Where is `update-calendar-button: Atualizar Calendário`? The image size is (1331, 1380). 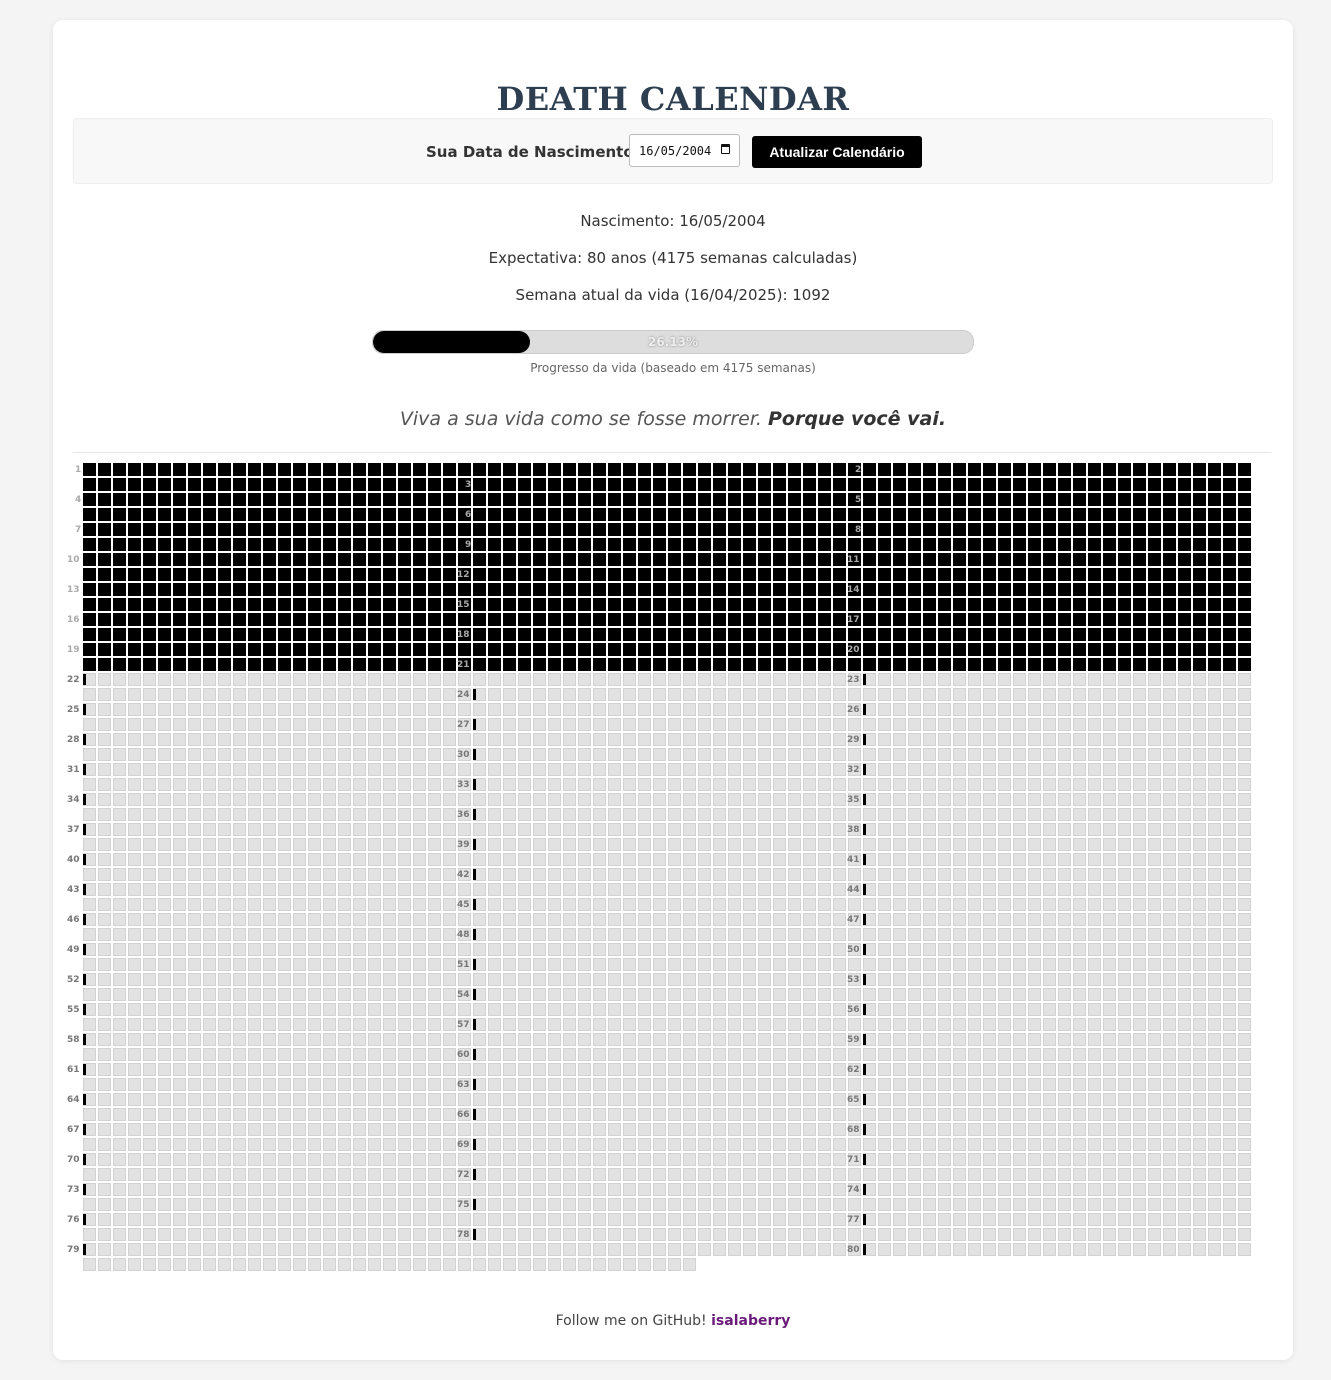 update-calendar-button: Atualizar Calendário is located at coordinates (837, 152).